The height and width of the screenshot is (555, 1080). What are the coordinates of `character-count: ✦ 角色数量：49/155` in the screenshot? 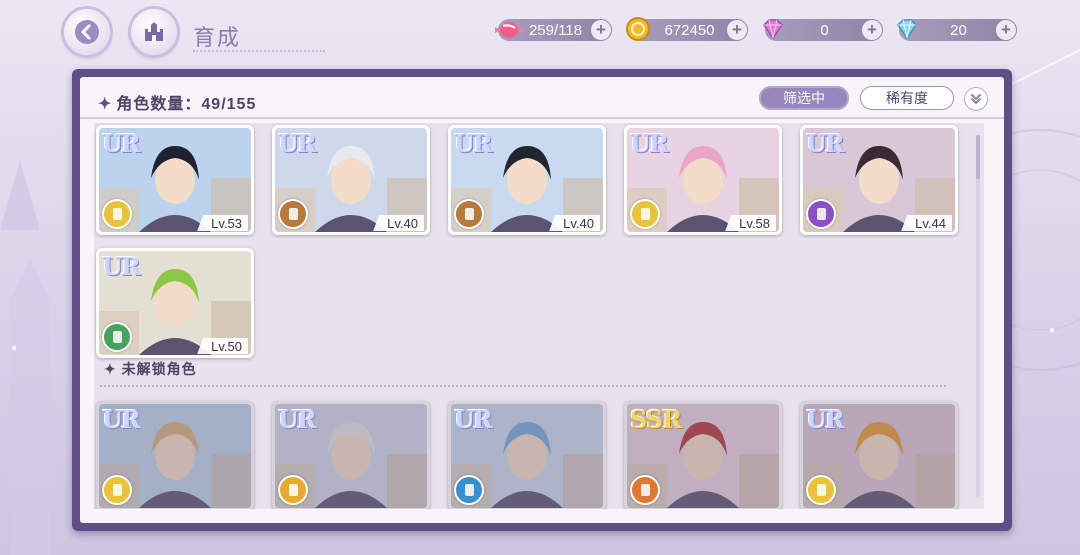 It's located at (177, 102).